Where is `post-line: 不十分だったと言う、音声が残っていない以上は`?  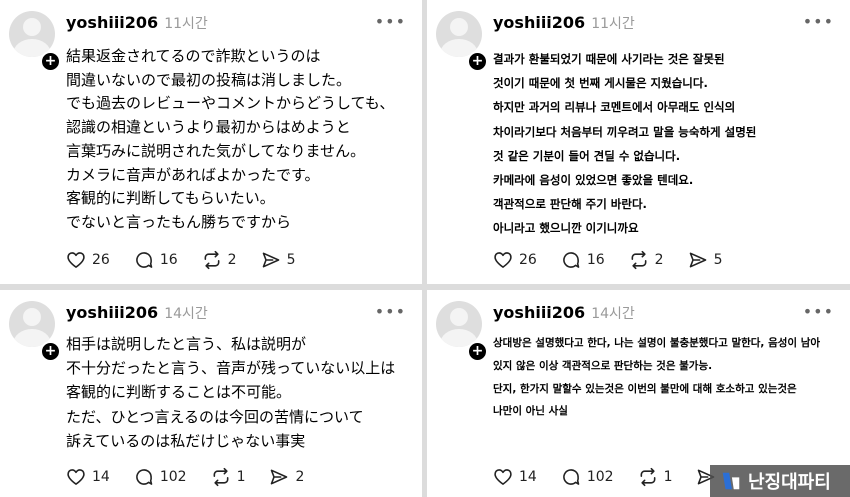
post-line: 不十分だったと言う、音声が残っていない以上は is located at coordinates (231, 368).